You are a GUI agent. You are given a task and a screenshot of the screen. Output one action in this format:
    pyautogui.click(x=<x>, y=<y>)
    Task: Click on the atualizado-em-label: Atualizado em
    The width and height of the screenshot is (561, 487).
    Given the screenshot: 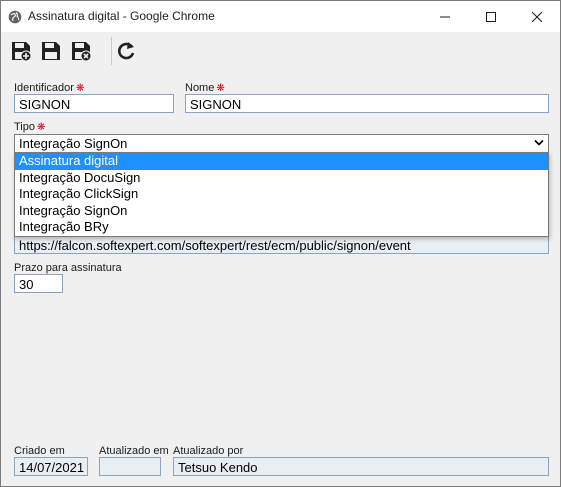 What is the action you would take?
    pyautogui.click(x=134, y=451)
    